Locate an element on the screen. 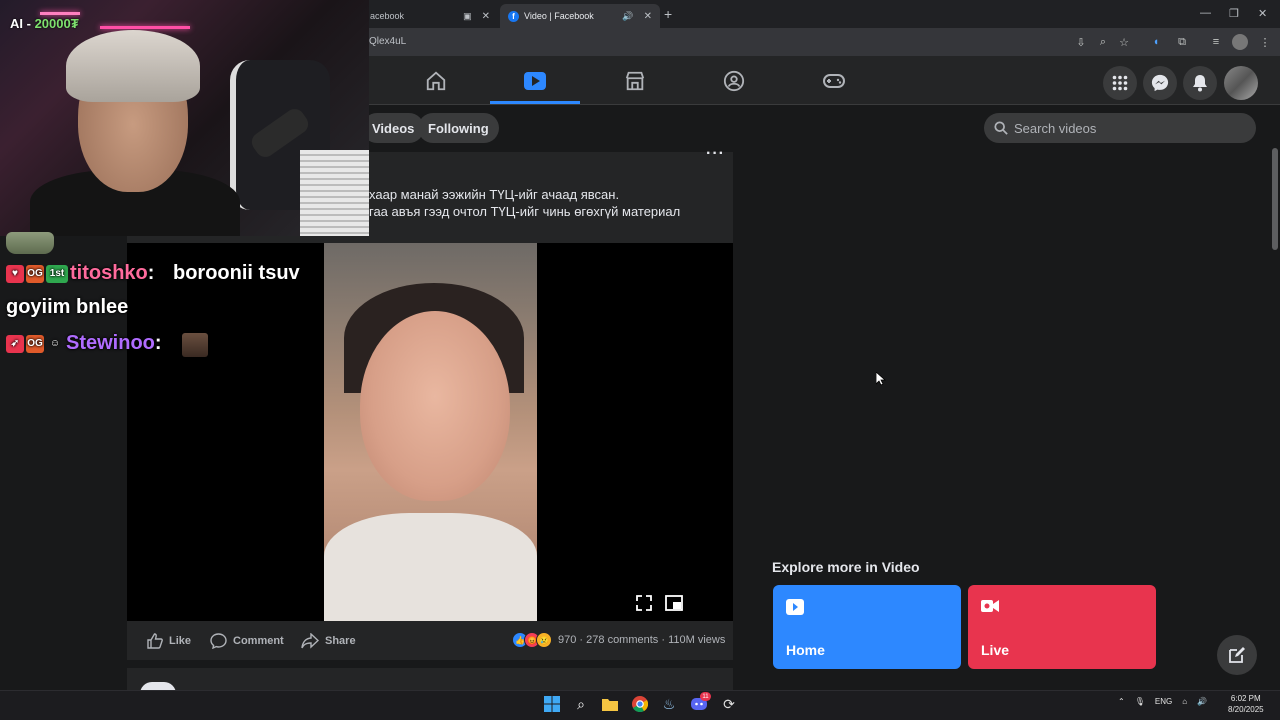  menu-grid-icon is located at coordinates (1120, 83).